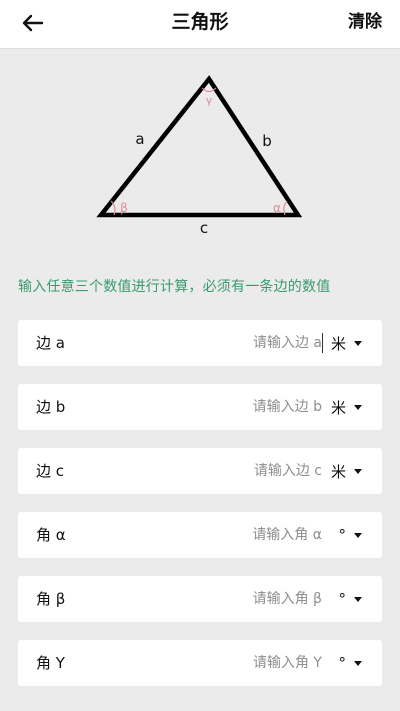  I want to click on top-bar: 三角形 清除, so click(200, 24).